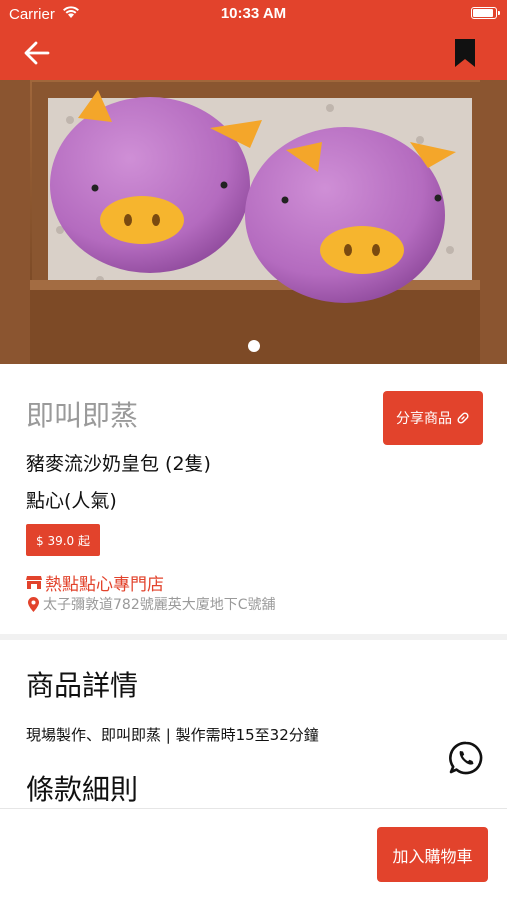 The image size is (507, 901). Describe the element at coordinates (463, 418) in the screenshot. I see `link-icon` at that location.